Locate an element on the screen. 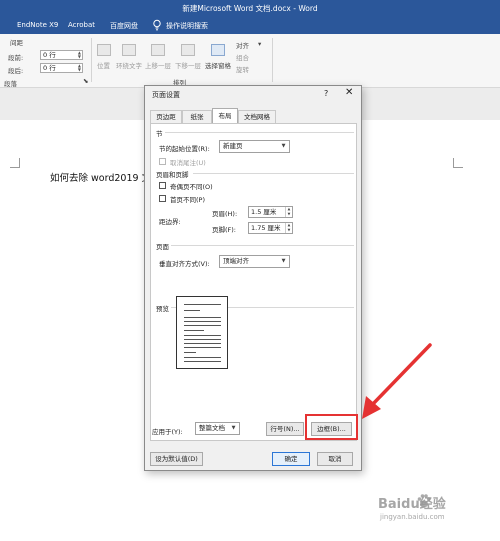 The height and width of the screenshot is (541, 500). preview-heading: 预览 is located at coordinates (162, 309).